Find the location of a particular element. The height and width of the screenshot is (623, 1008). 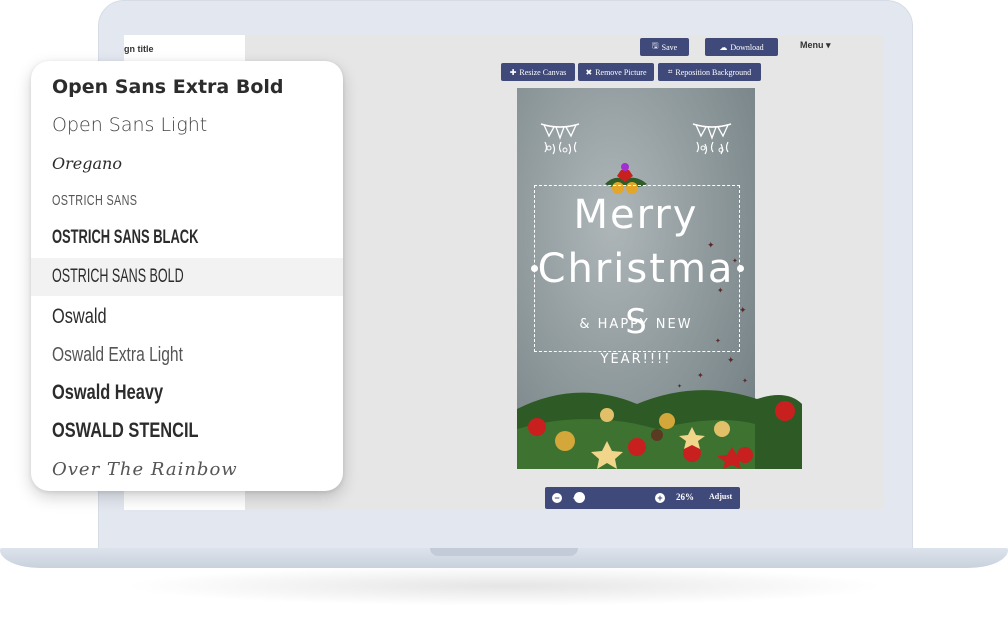

font-option-label: OSTRICH SANS BLACK is located at coordinates (125, 237).